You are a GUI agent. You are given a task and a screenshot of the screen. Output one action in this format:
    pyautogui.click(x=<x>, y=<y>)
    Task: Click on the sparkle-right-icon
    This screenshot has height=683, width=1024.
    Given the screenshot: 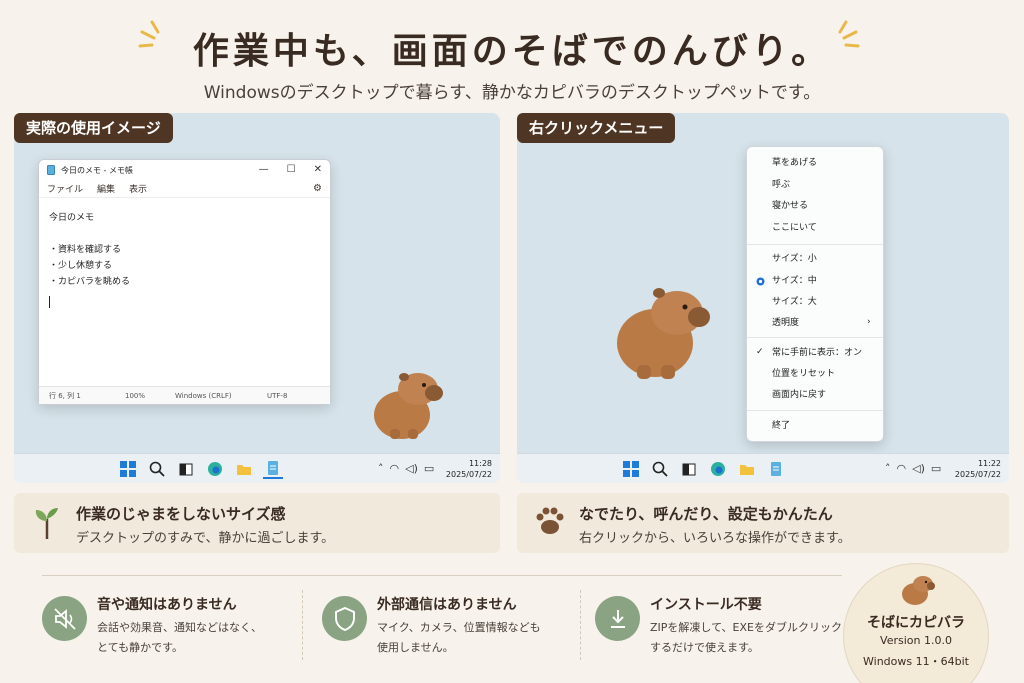 What is the action you would take?
    pyautogui.click(x=849, y=34)
    